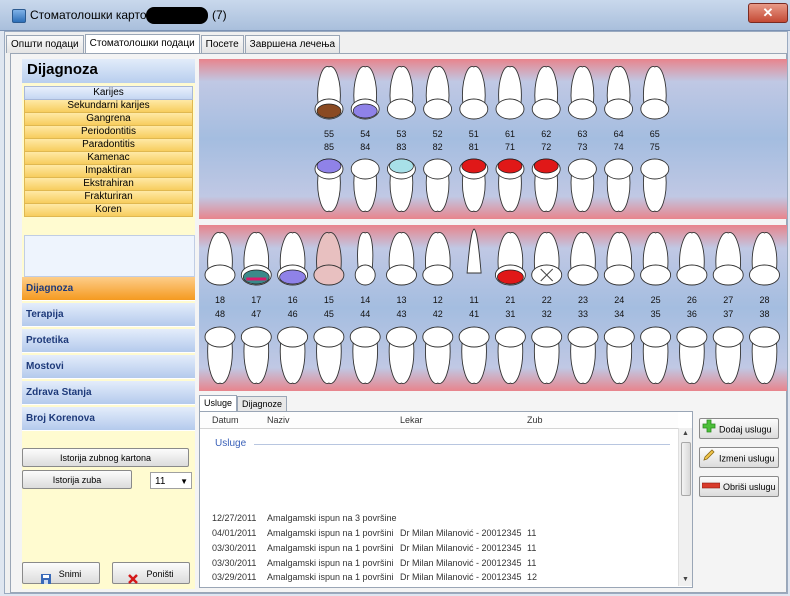 The image size is (790, 596). Describe the element at coordinates (711, 487) in the screenshot. I see `minus-icon` at that location.